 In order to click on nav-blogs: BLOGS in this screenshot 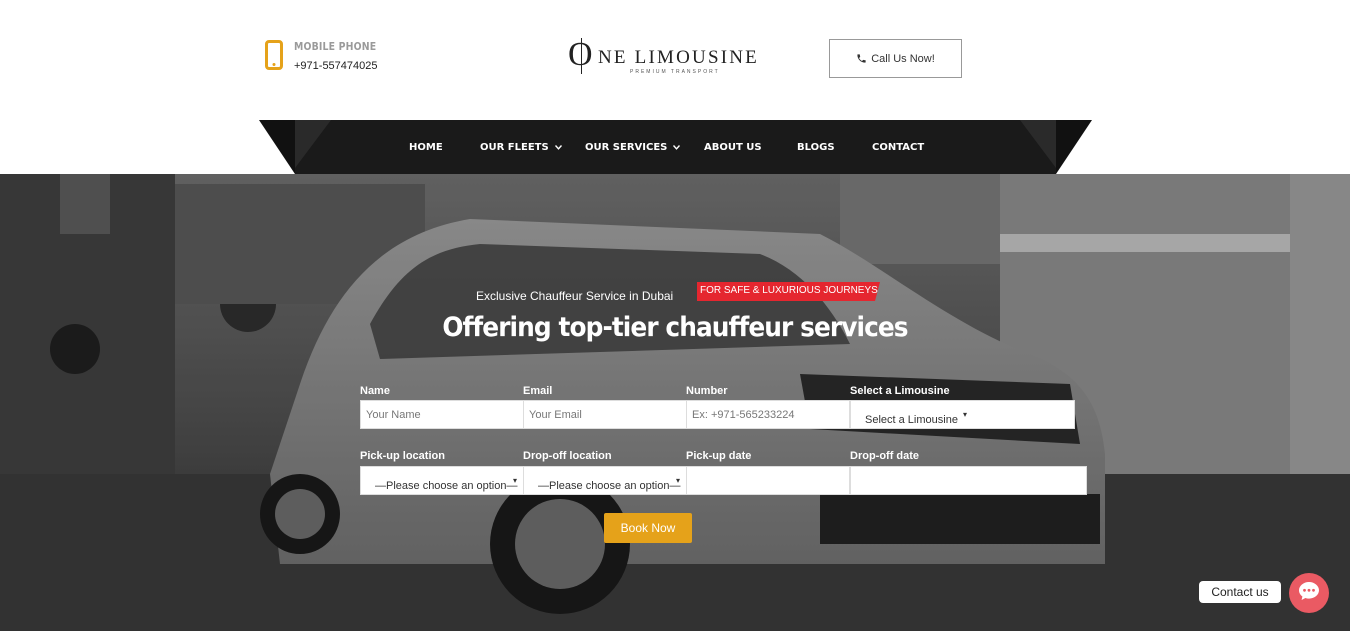, I will do `click(816, 147)`.